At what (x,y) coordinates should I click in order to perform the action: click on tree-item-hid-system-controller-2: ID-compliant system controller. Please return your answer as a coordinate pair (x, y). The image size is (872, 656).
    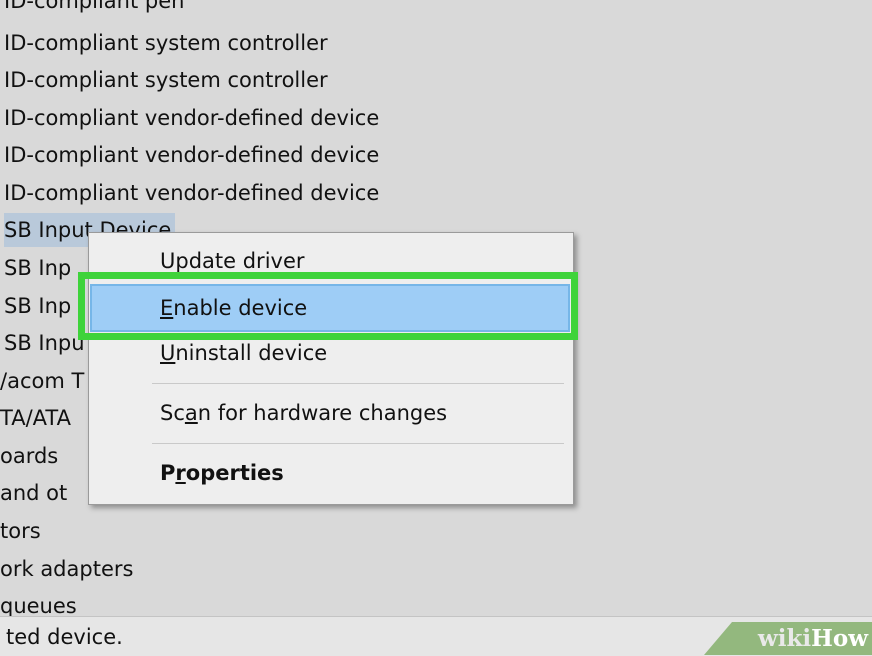
    Looking at the image, I should click on (166, 80).